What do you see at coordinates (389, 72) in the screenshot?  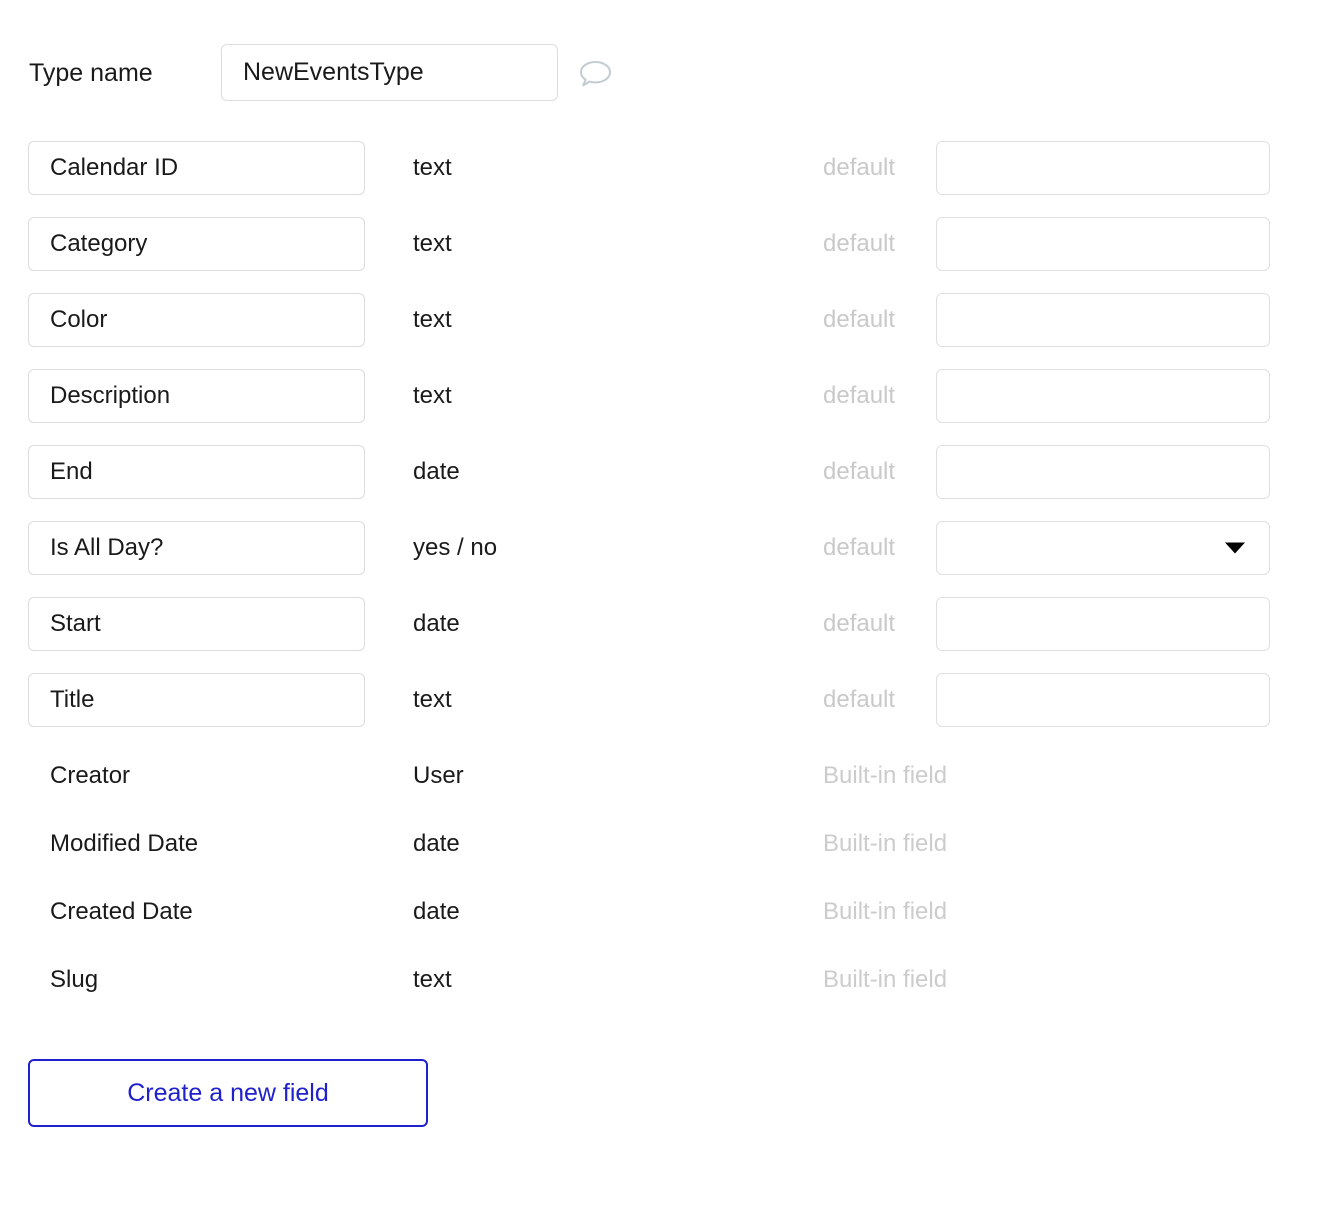 I see `type-name-input` at bounding box center [389, 72].